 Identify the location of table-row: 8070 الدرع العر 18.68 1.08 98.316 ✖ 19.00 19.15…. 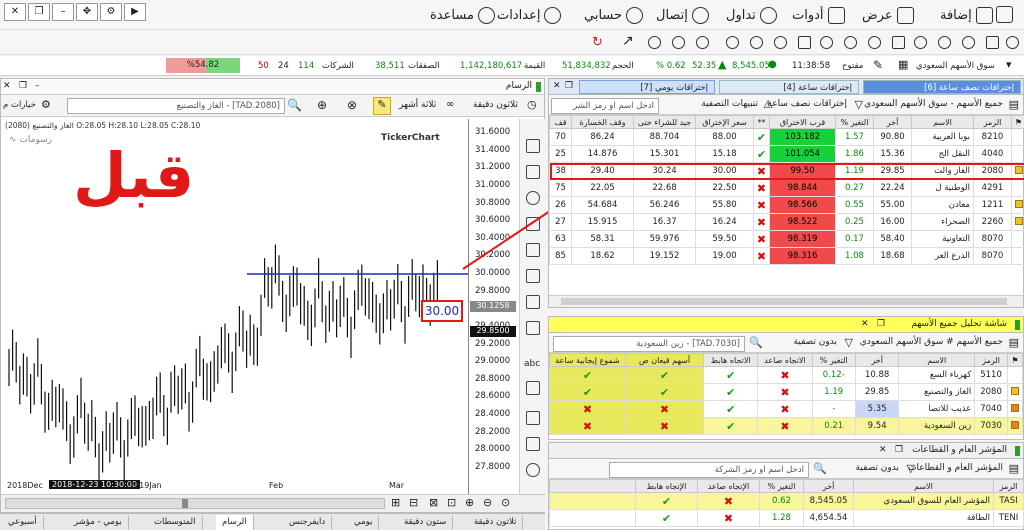
(786, 256).